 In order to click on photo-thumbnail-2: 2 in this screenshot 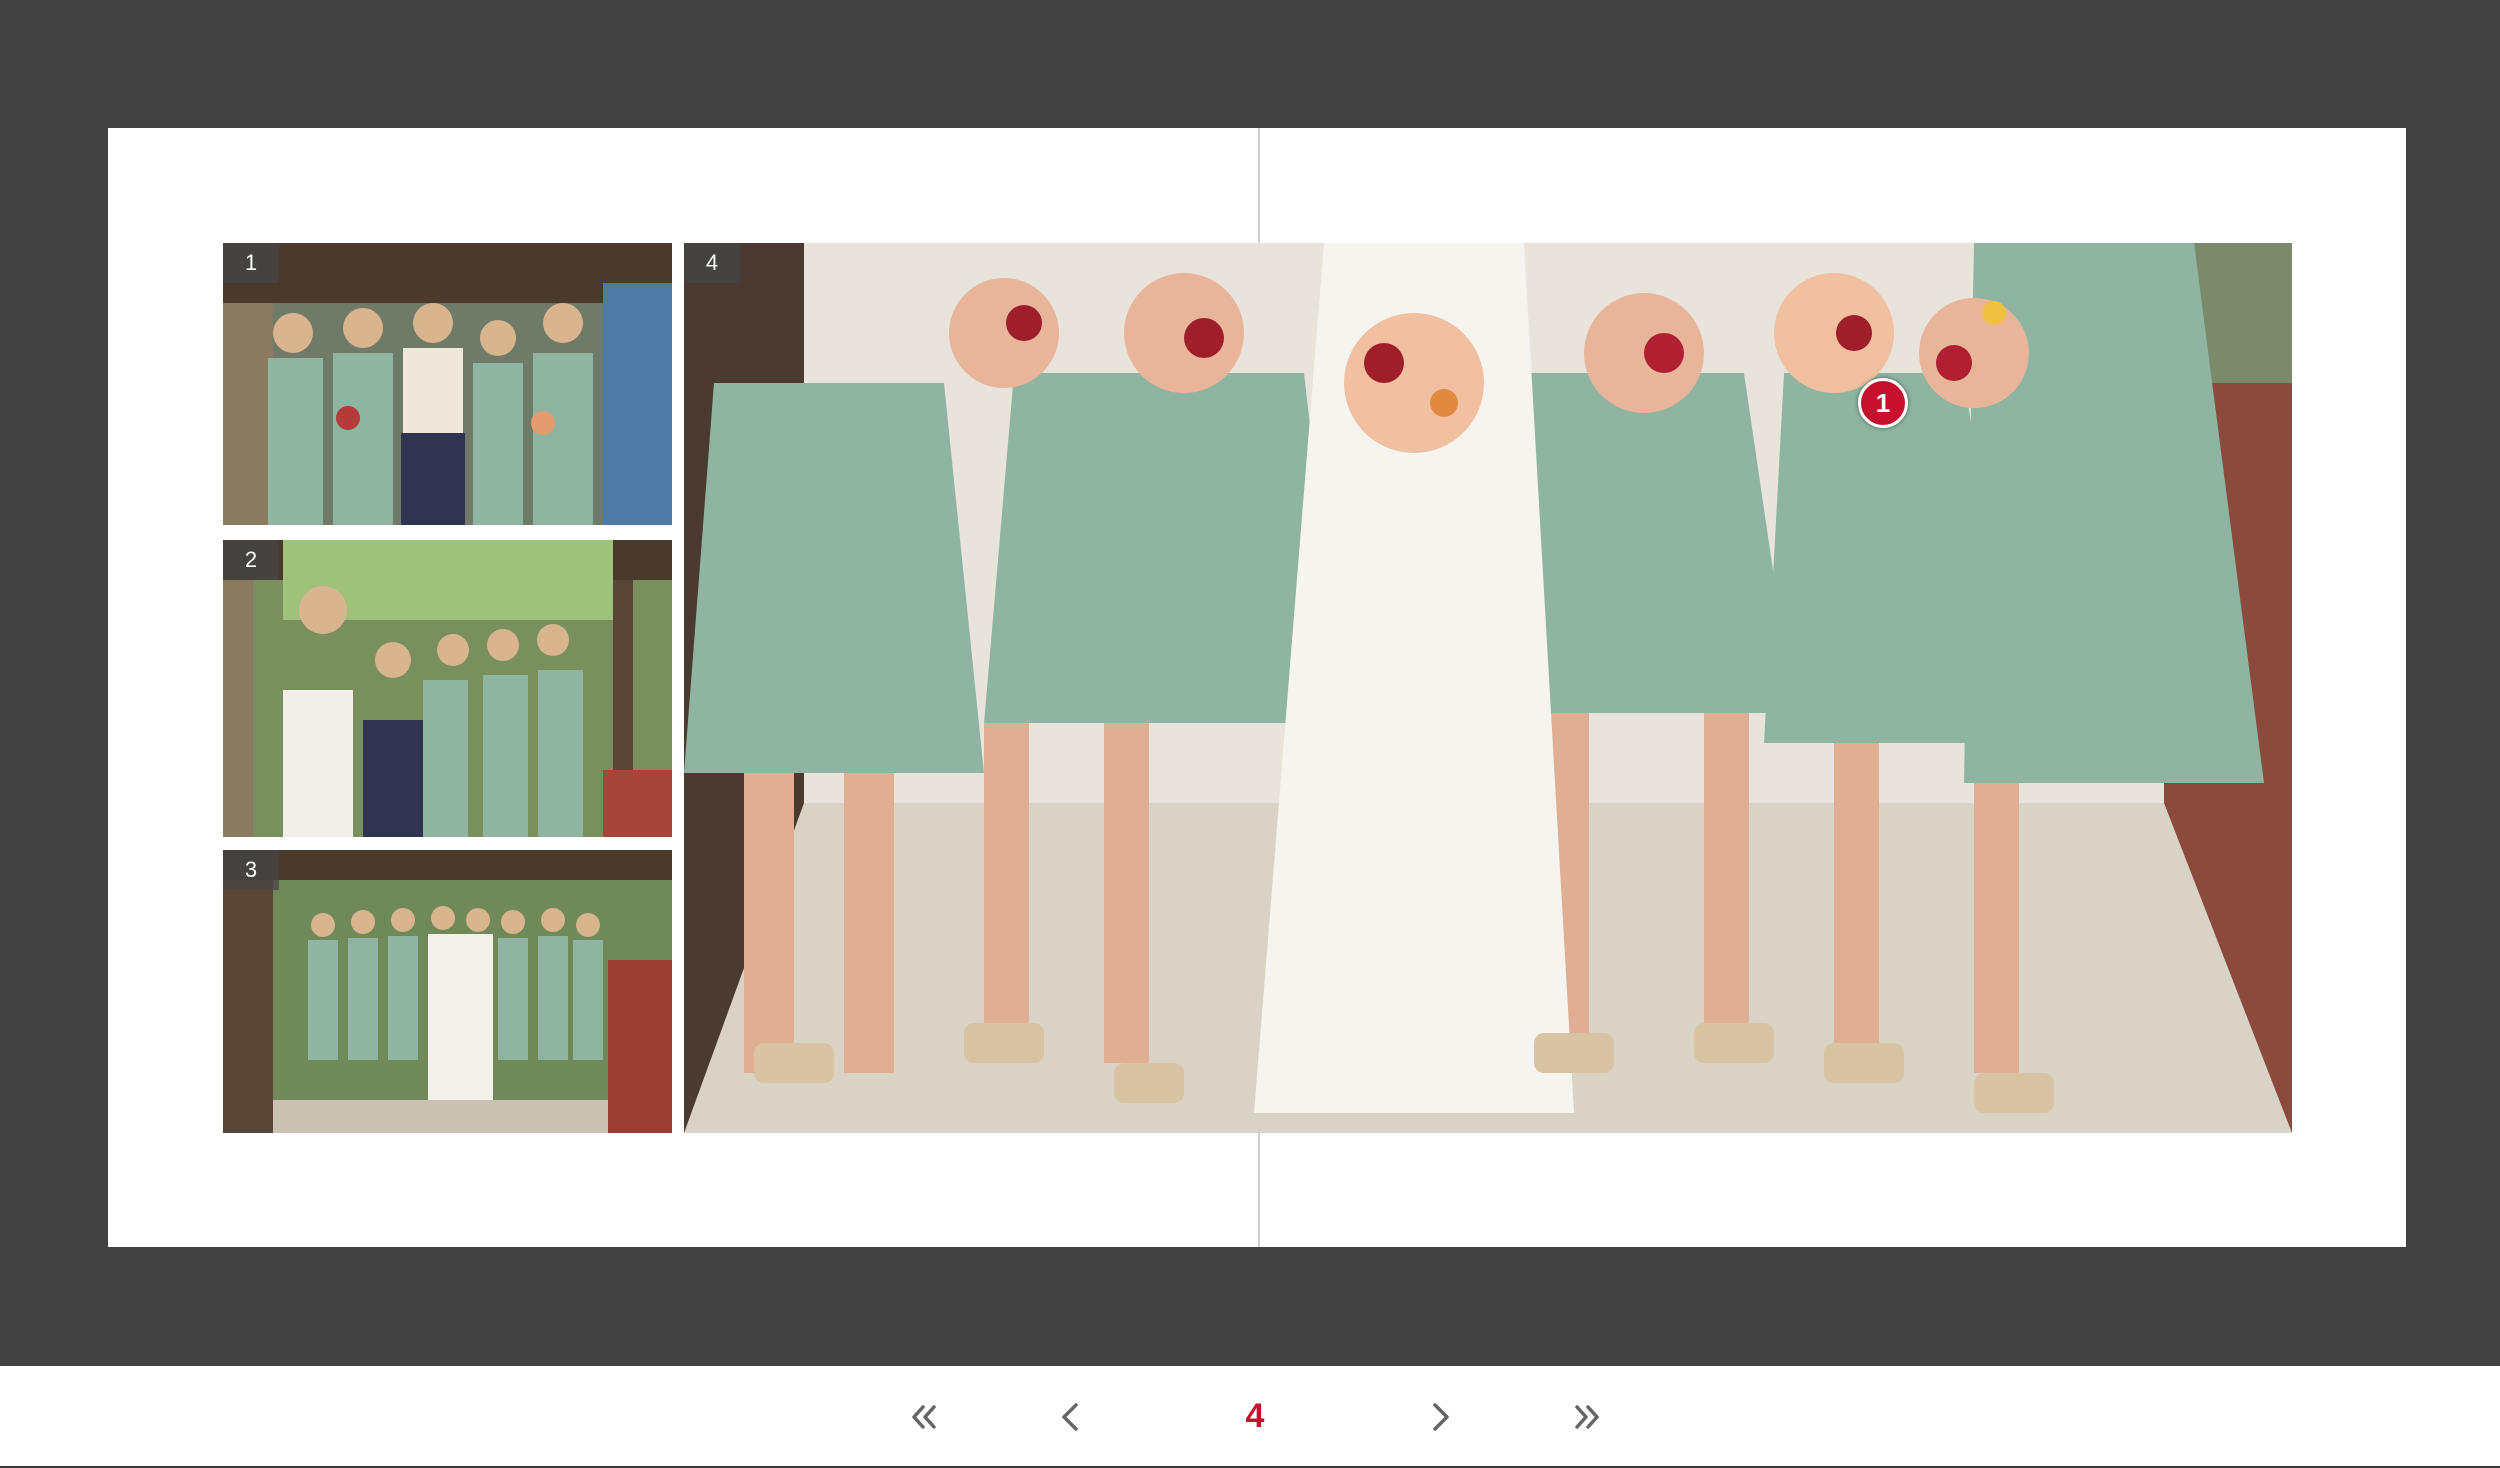, I will do `click(447, 688)`.